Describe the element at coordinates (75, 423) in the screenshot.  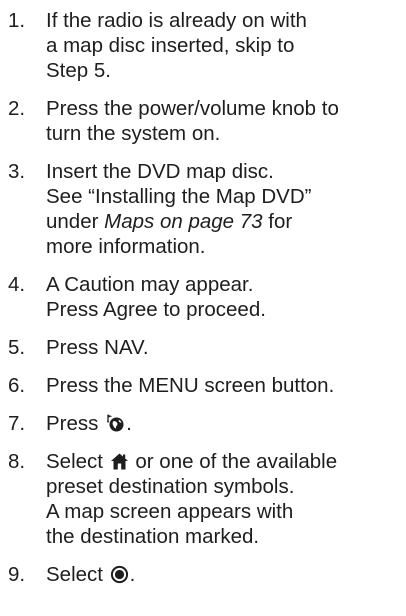
I see `step-text-fragment: Press` at that location.